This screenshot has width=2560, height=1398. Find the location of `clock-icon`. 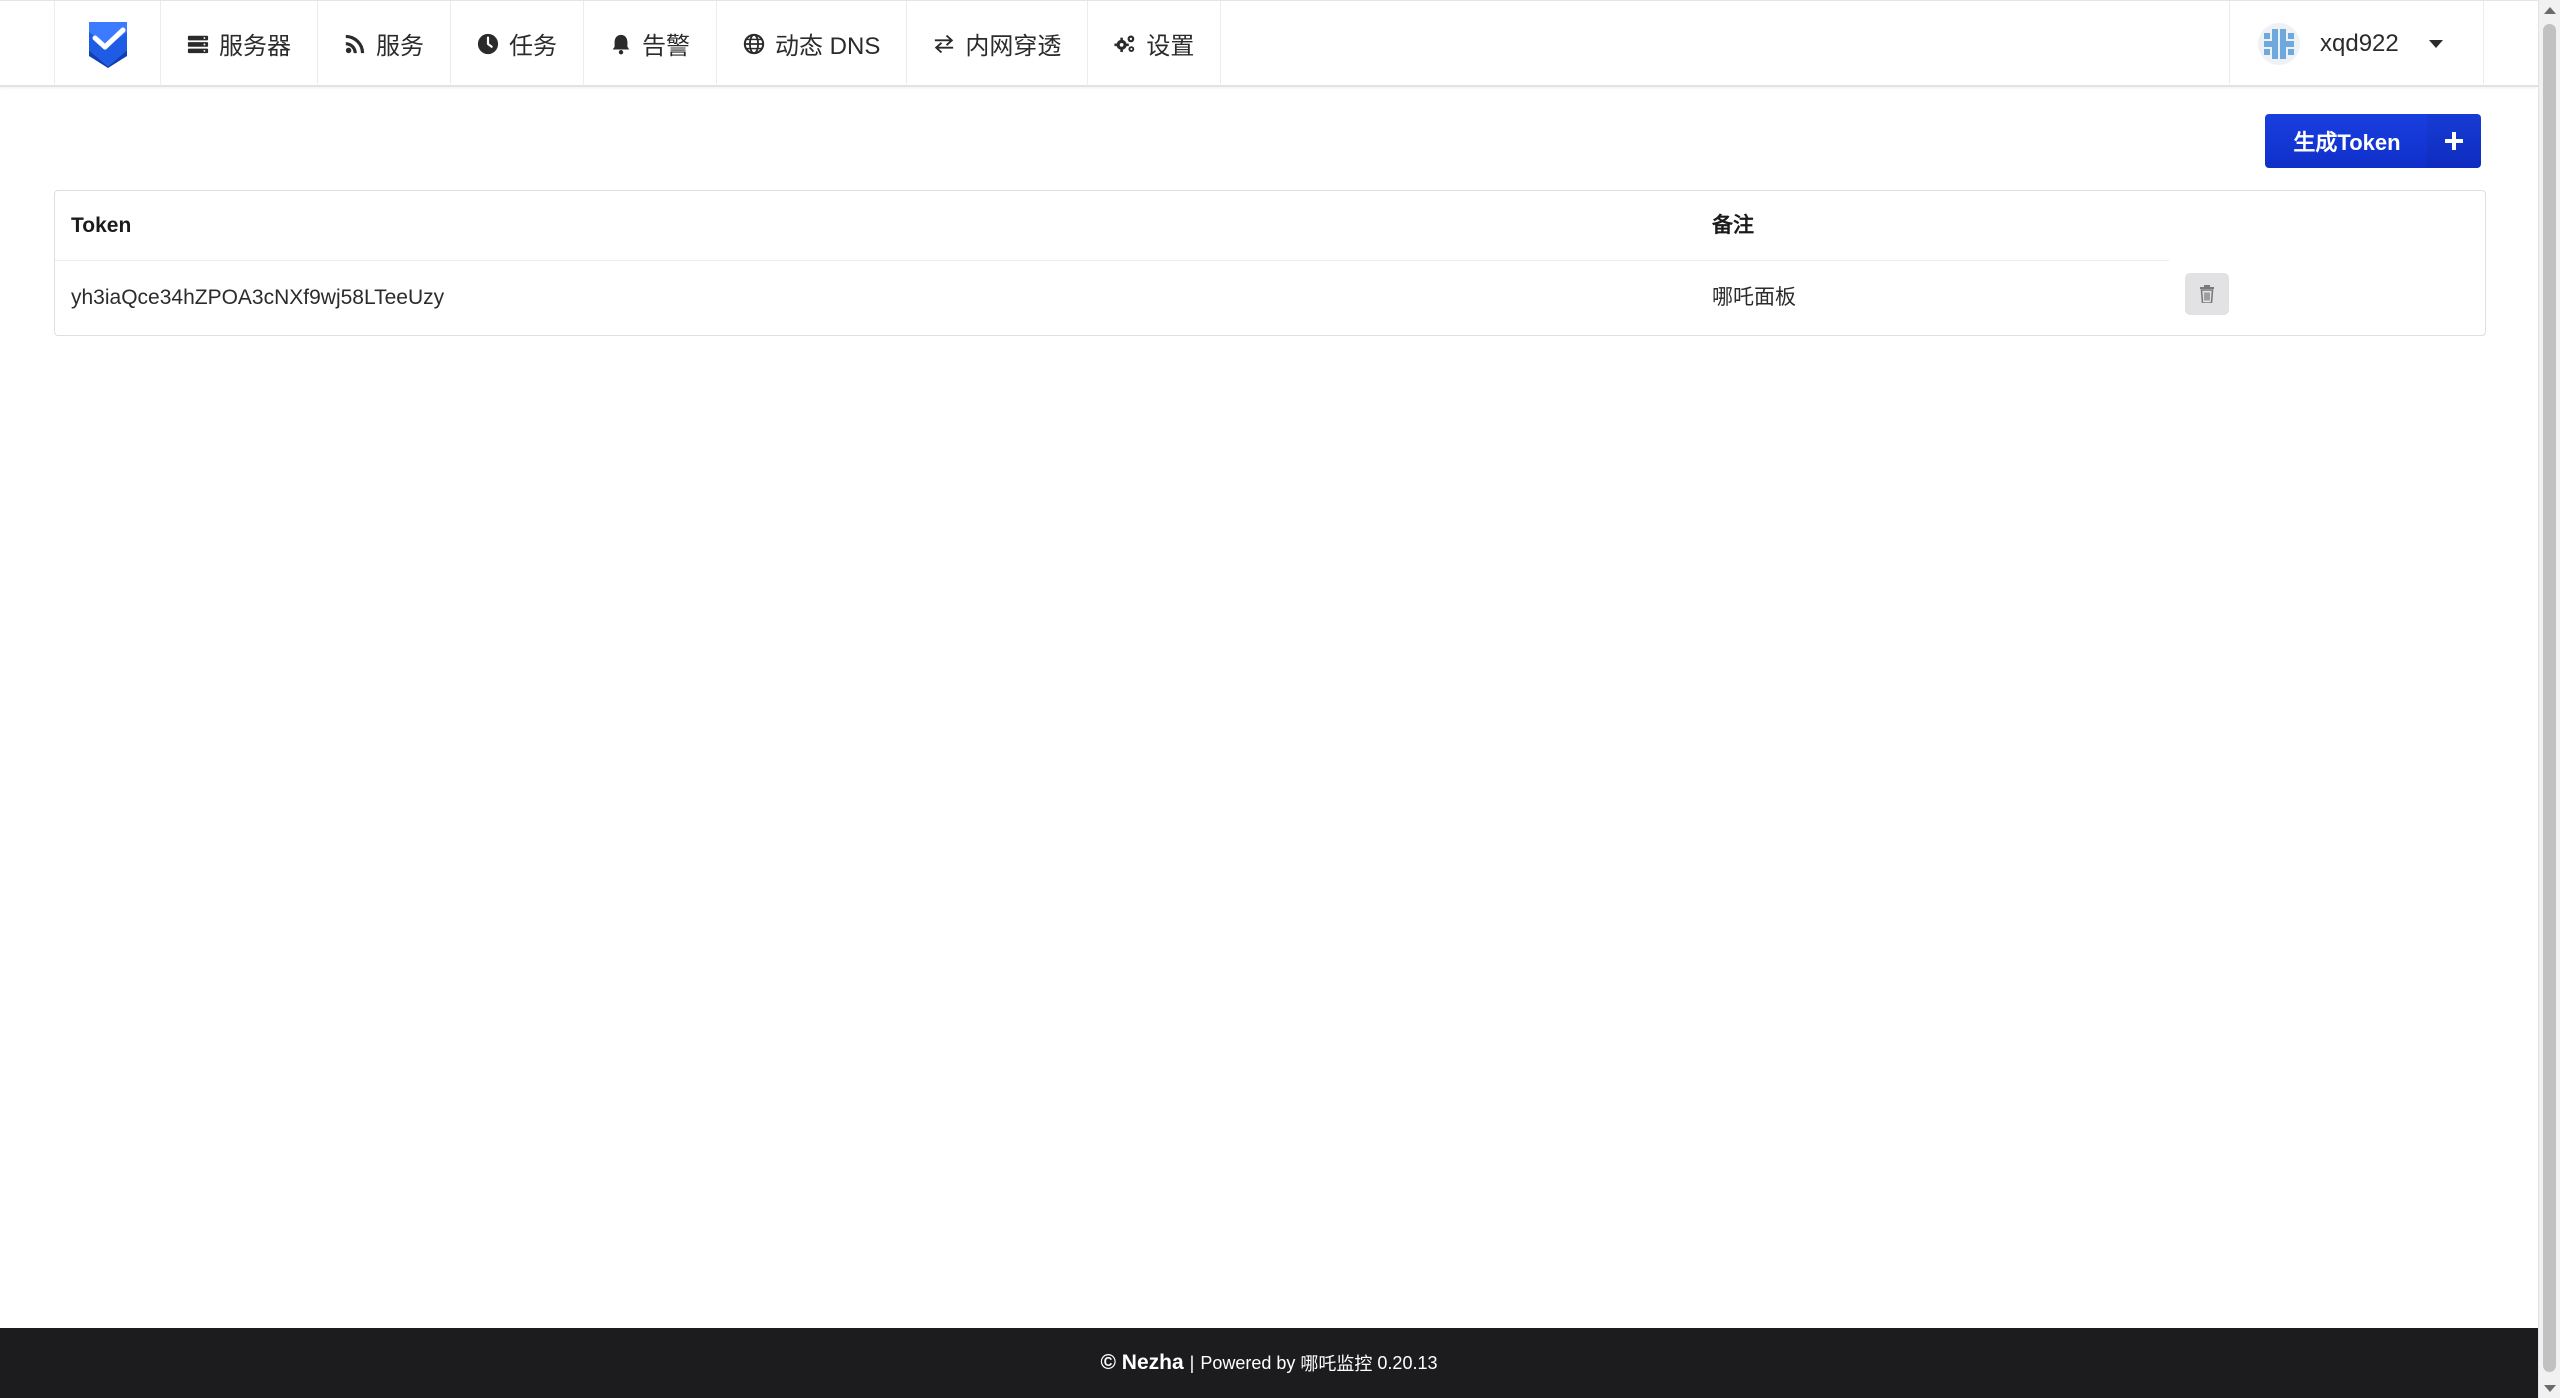

clock-icon is located at coordinates (488, 43).